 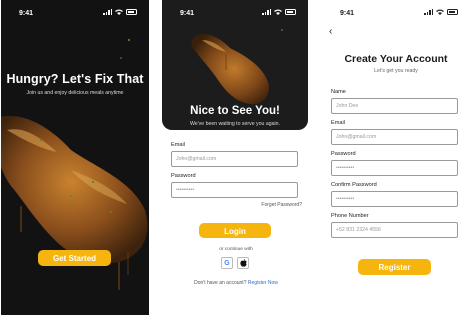 I want to click on name-label: Name, so click(x=338, y=92).